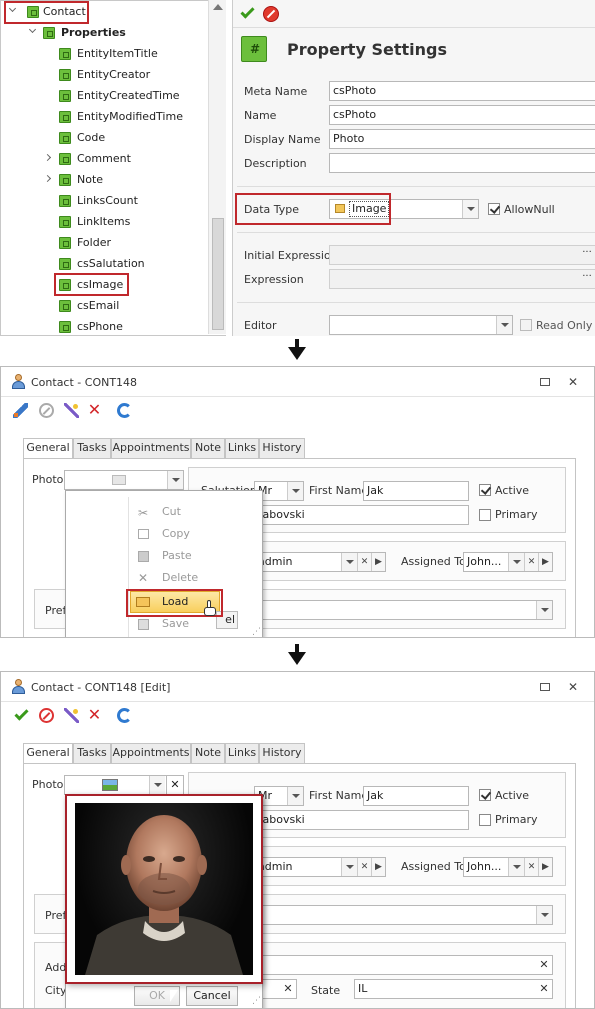  Describe the element at coordinates (462, 115) in the screenshot. I see `name-field: csPhoto` at that location.